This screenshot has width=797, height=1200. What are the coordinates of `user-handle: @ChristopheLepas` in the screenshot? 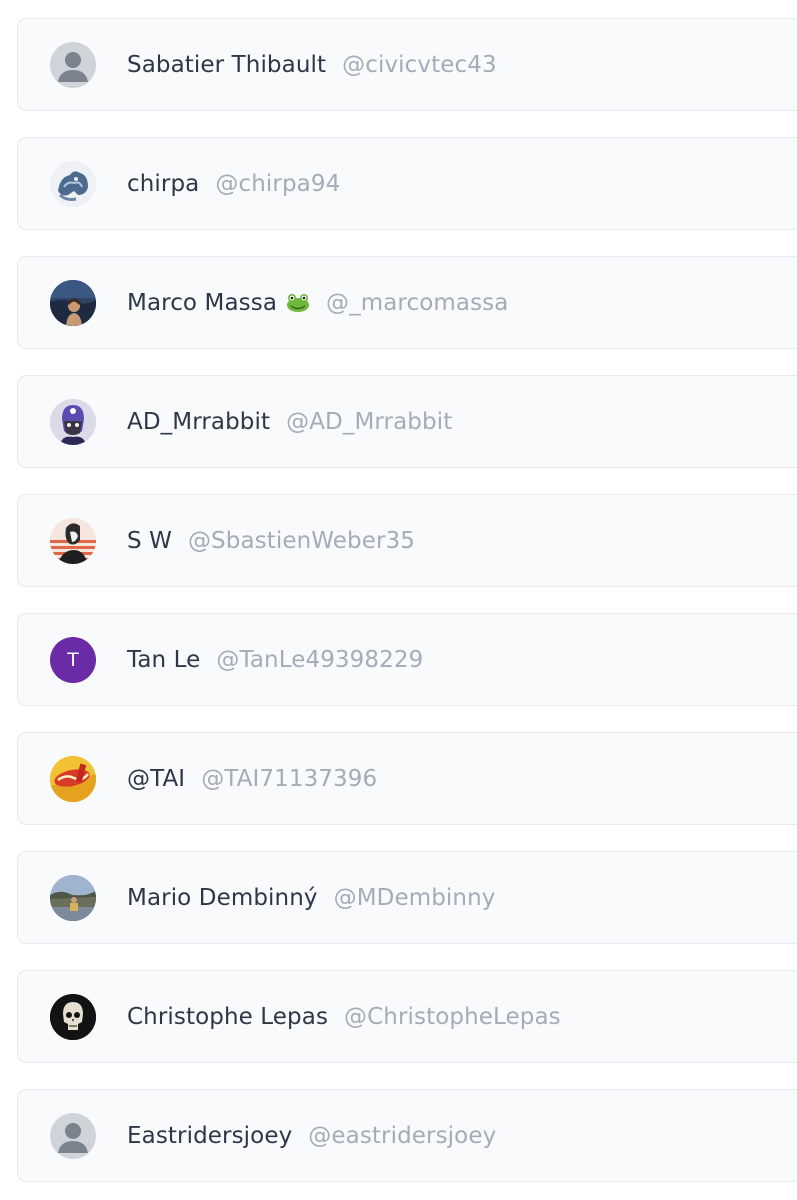 It's located at (452, 1017).